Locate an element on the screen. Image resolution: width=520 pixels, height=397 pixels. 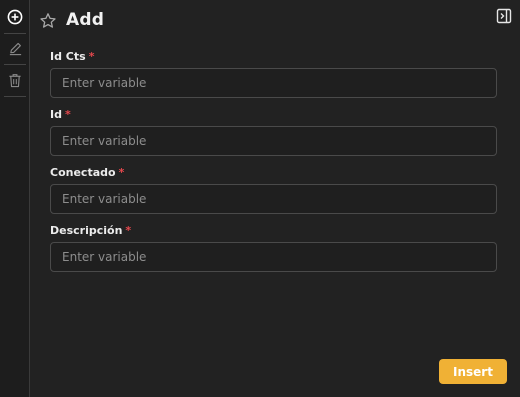
id-cts-label-text: Id Cts is located at coordinates (68, 56).